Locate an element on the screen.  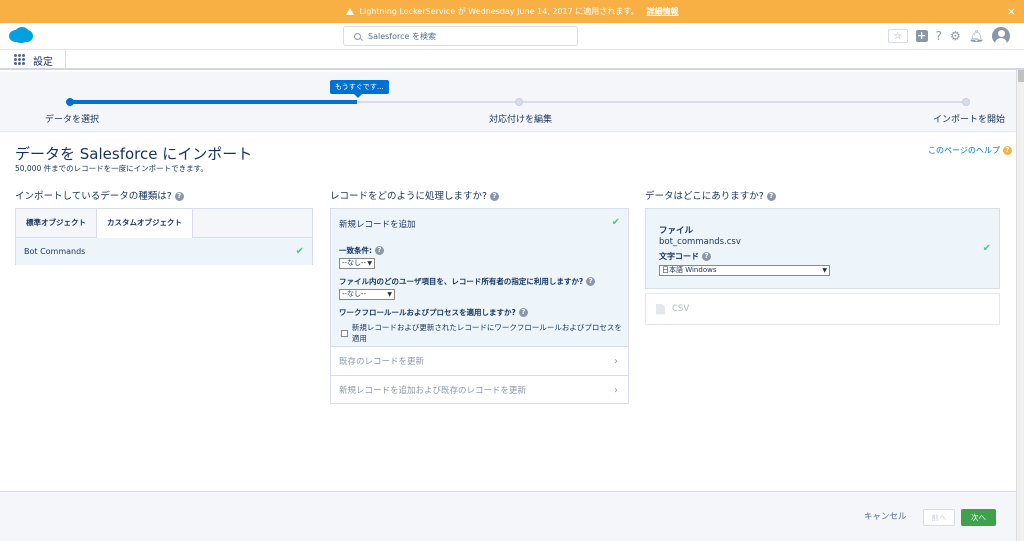
match-criteria-value: --なし-- is located at coordinates (354, 263).